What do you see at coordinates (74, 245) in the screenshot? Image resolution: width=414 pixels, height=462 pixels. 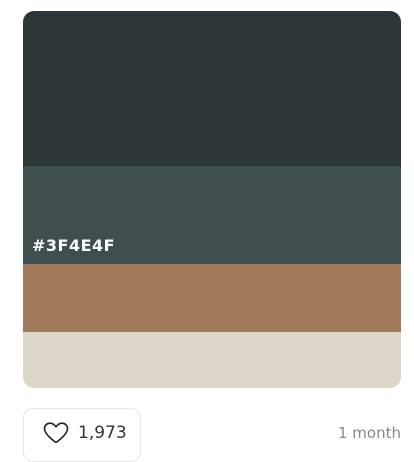 I see `hex-code-label: #3F4E4F` at bounding box center [74, 245].